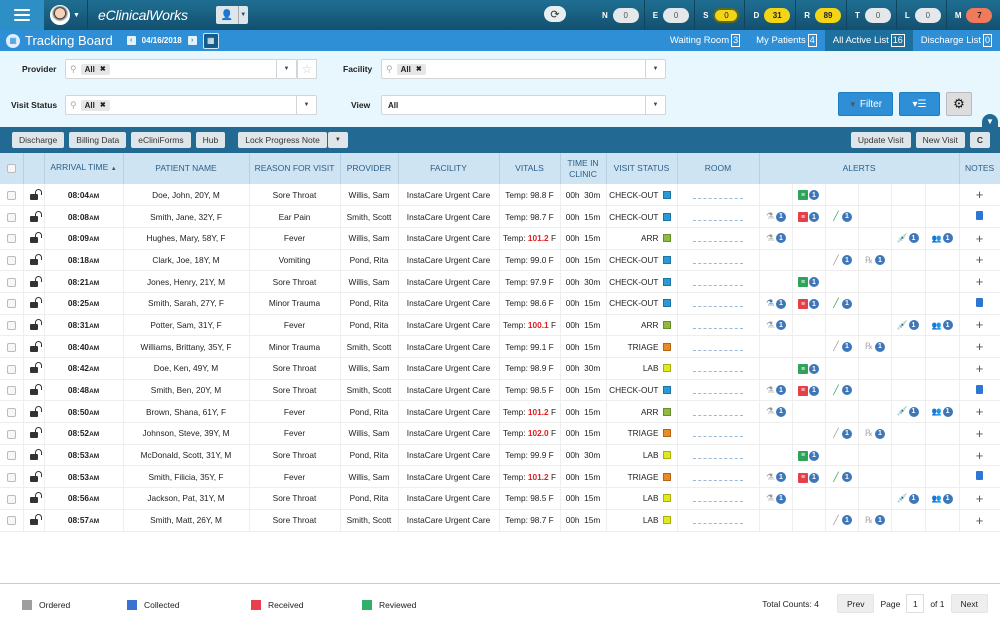  Describe the element at coordinates (619, 15) in the screenshot. I see `counter-n: N0` at that location.